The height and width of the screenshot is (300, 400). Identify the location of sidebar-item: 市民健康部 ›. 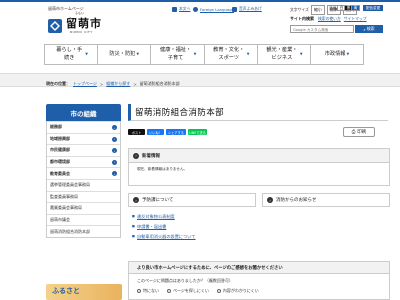
(83, 150).